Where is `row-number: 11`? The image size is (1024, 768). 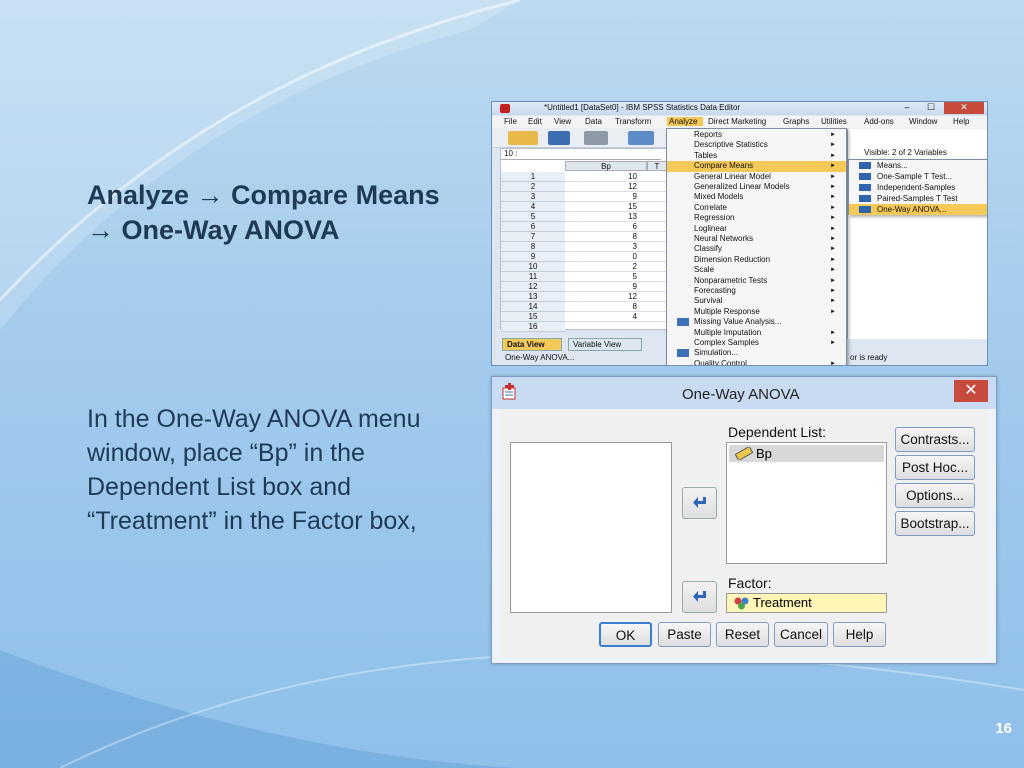
row-number: 11 is located at coordinates (533, 277).